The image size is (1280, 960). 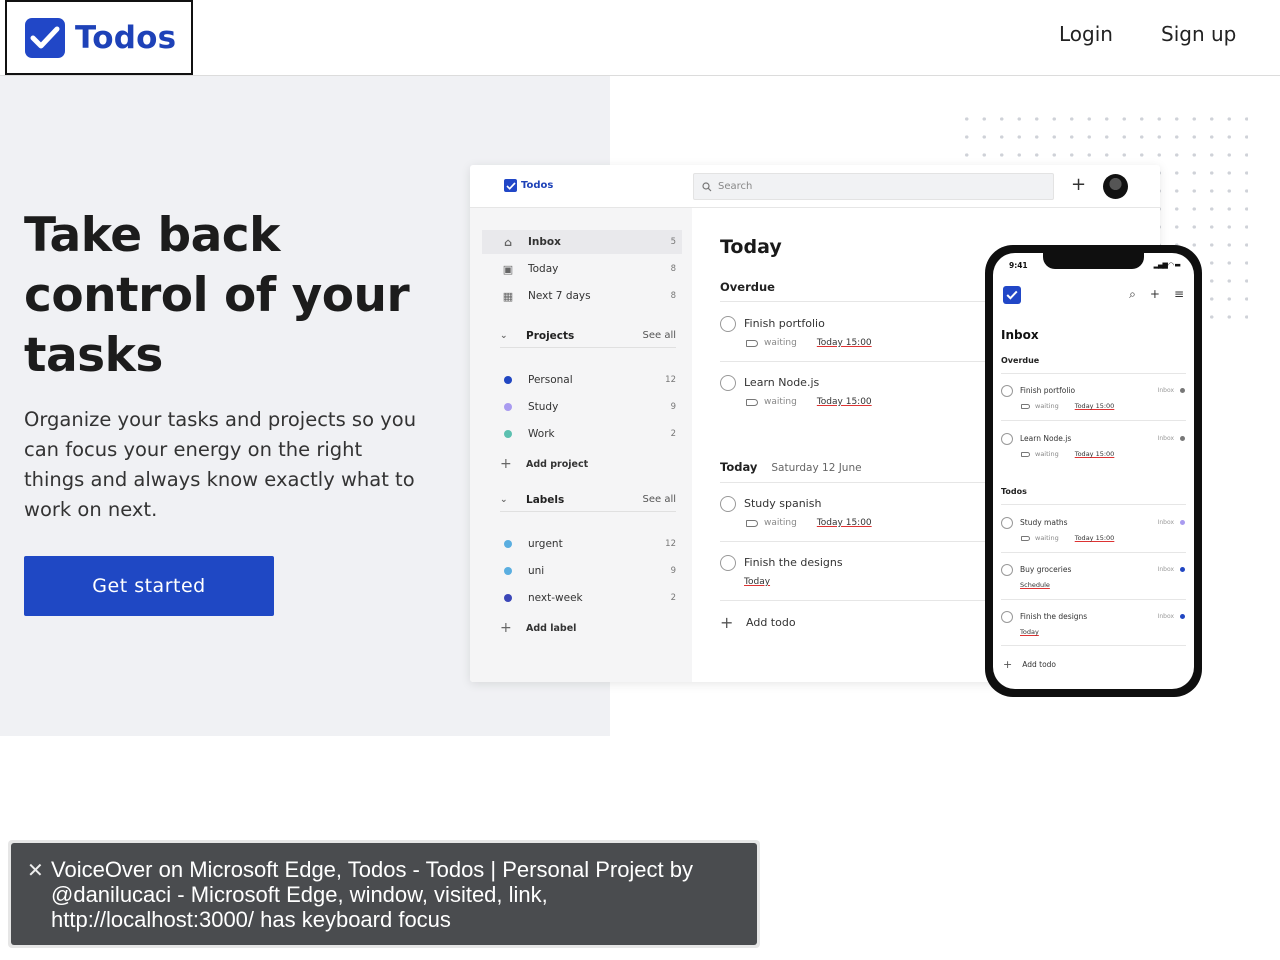 I want to click on todo-due: Schedule, so click(x=1035, y=585).